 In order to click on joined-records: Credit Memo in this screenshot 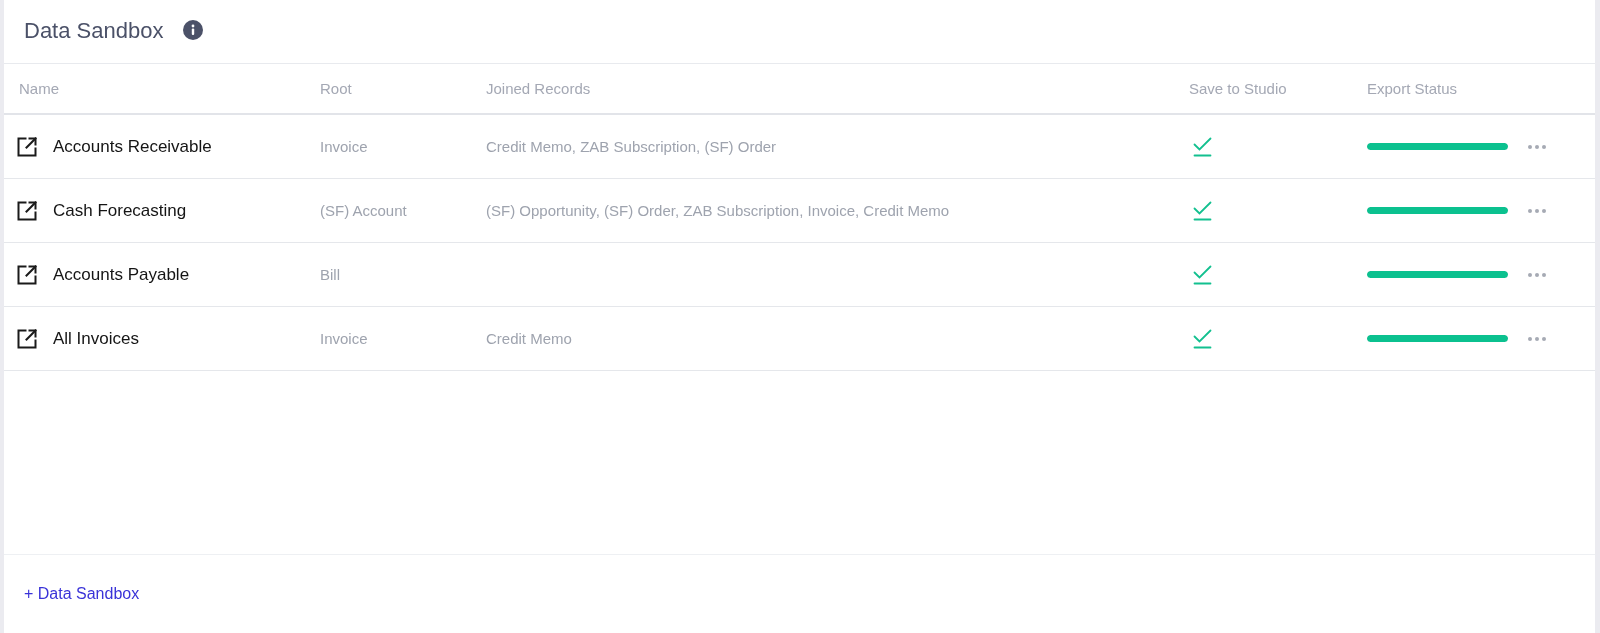, I will do `click(529, 338)`.